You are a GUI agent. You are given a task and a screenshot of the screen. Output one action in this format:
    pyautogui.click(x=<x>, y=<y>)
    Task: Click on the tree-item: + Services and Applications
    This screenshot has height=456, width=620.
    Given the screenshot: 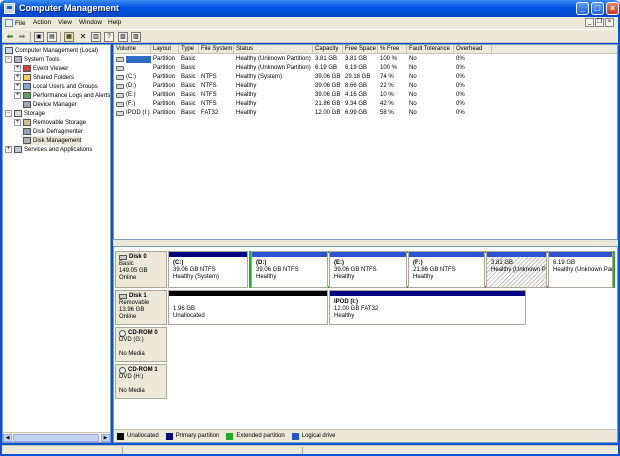 What is the action you would take?
    pyautogui.click(x=48, y=149)
    